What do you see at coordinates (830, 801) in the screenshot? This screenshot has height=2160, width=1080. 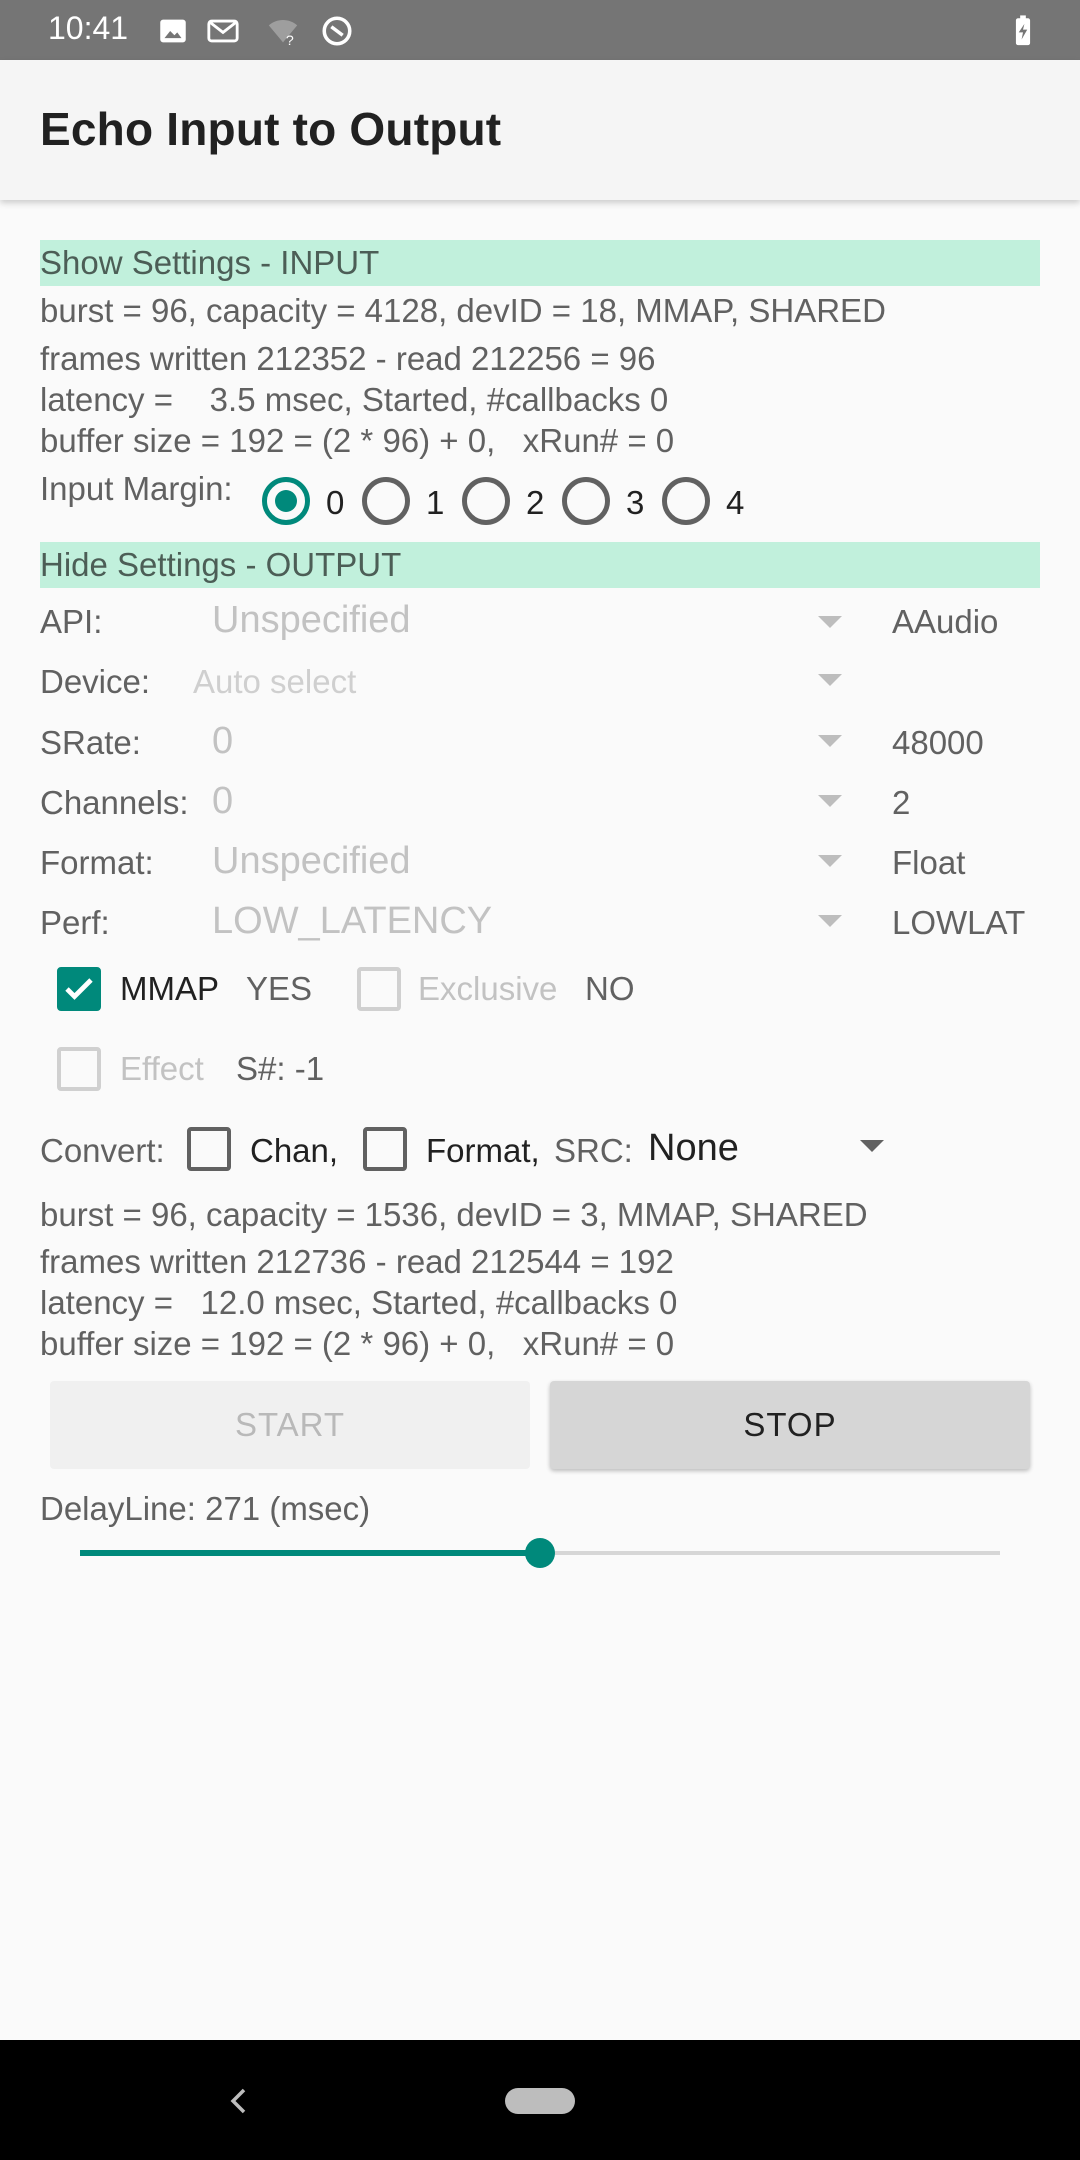 I see `channels-dropdown-caret-icon` at bounding box center [830, 801].